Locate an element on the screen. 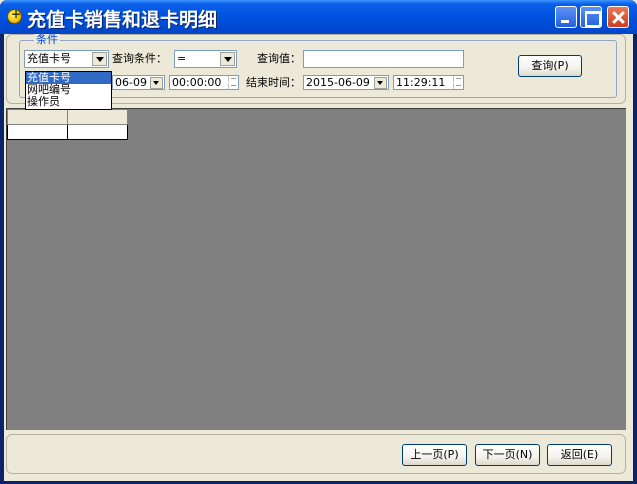 The height and width of the screenshot is (484, 637). query-button: 查询(P) is located at coordinates (550, 66).